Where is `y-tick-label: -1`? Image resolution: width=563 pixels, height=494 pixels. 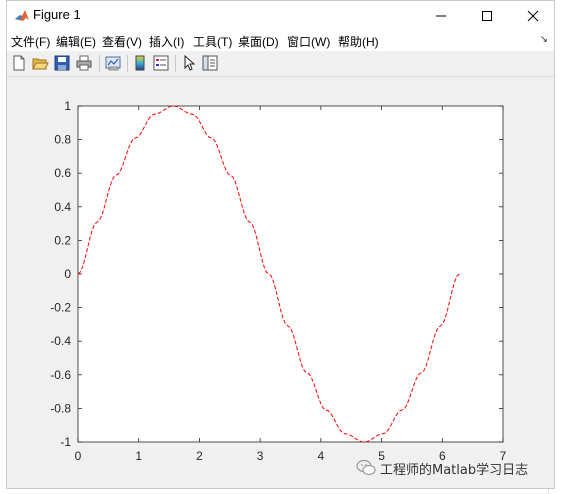
y-tick-label: -1 is located at coordinates (65, 442).